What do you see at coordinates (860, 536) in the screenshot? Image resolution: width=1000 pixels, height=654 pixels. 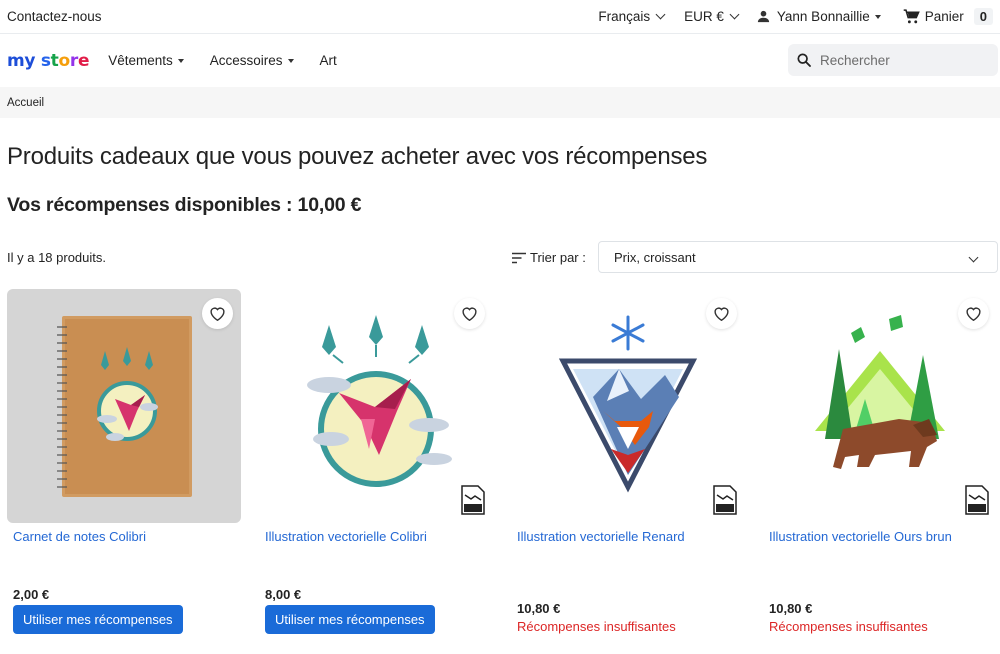 I see `product-name: Illustration vectorielle Ours brun` at bounding box center [860, 536].